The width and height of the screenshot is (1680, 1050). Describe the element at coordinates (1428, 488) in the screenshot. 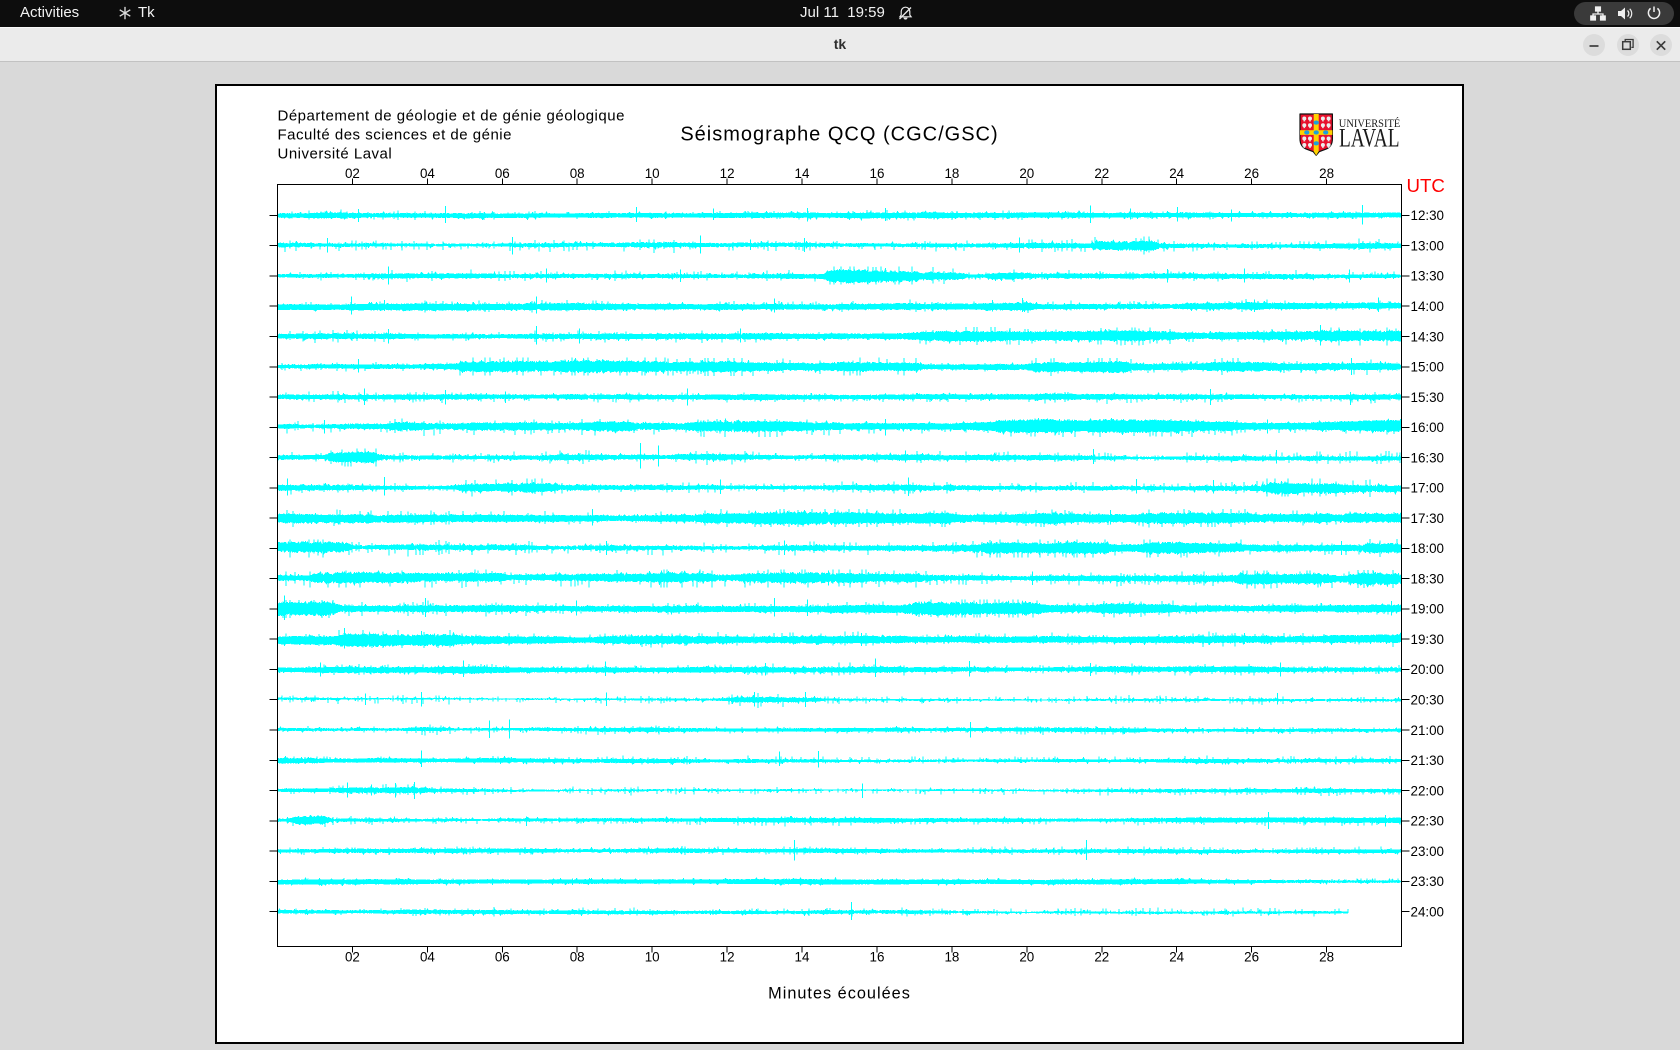

I see `svg-text: 17:00` at that location.